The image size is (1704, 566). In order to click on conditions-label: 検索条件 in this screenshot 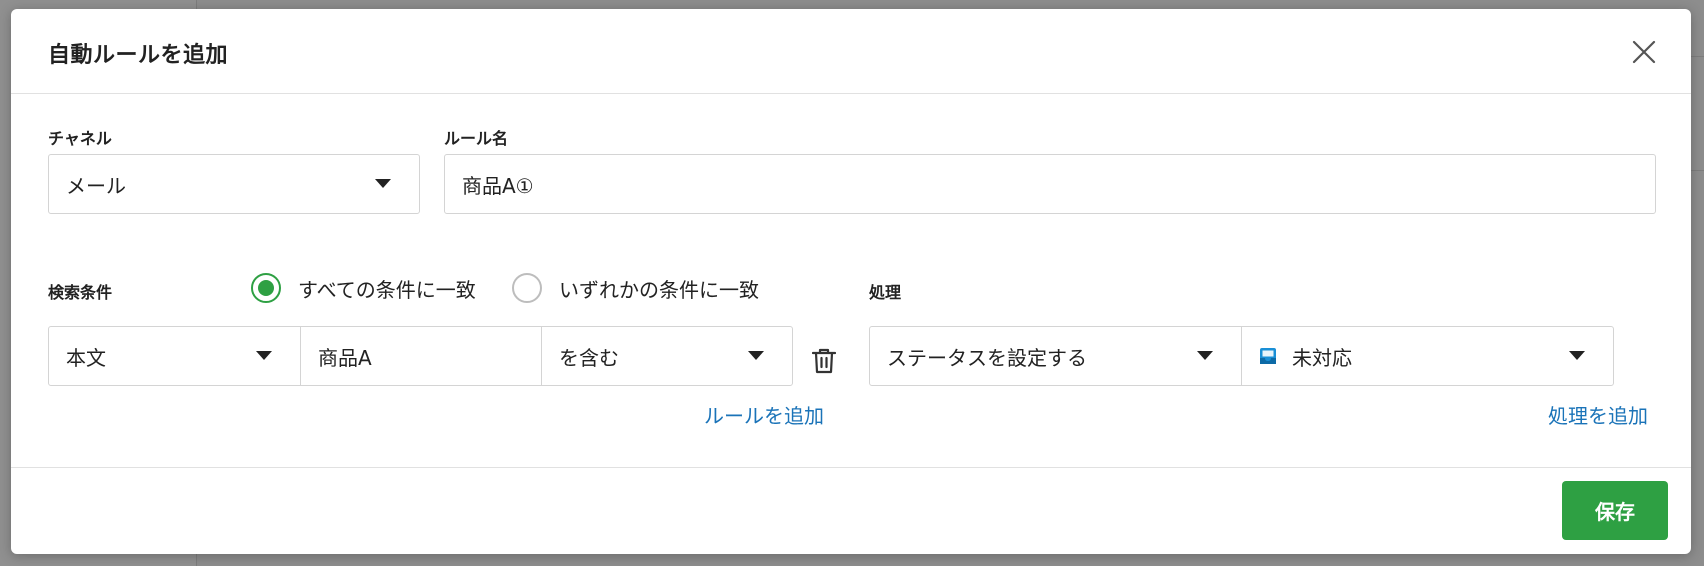, I will do `click(80, 292)`.